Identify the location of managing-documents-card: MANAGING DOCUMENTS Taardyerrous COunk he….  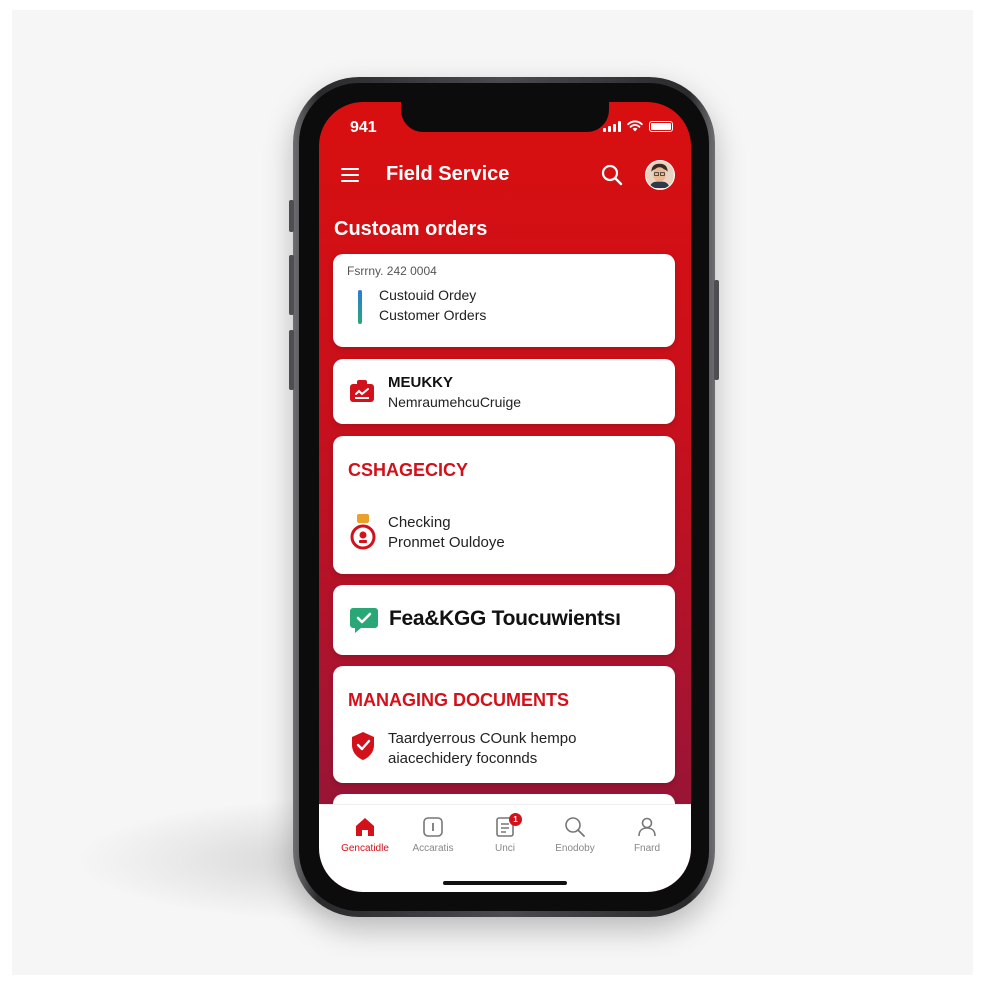
(504, 724).